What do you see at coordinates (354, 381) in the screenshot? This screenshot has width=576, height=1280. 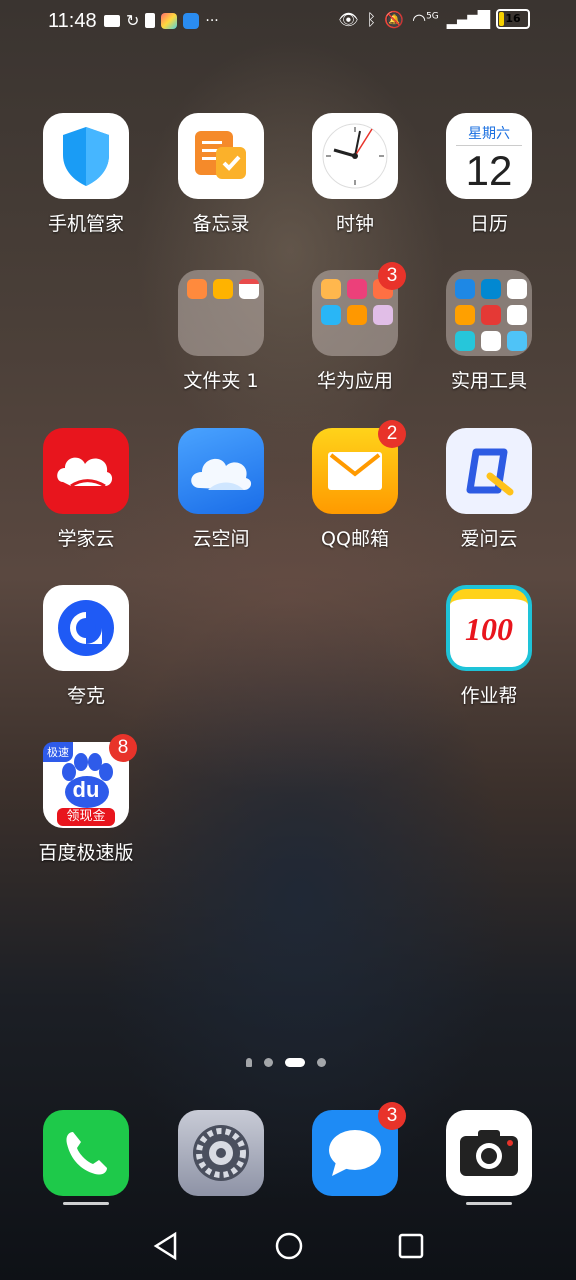 I see `app-label: 华为应用` at bounding box center [354, 381].